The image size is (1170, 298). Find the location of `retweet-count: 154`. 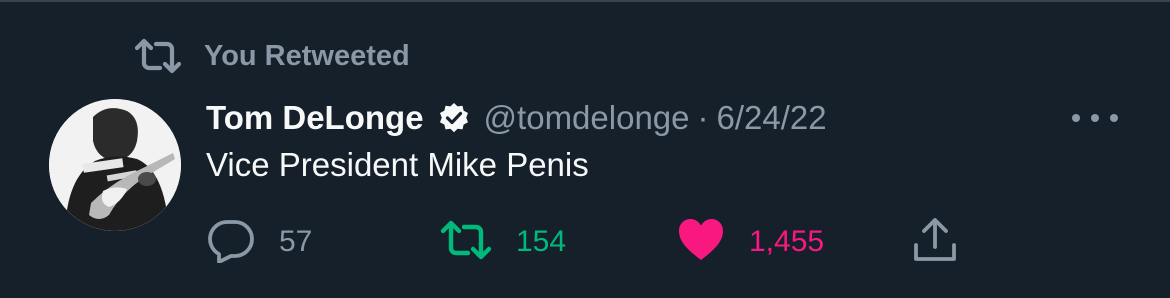

retweet-count: 154 is located at coordinates (541, 241).